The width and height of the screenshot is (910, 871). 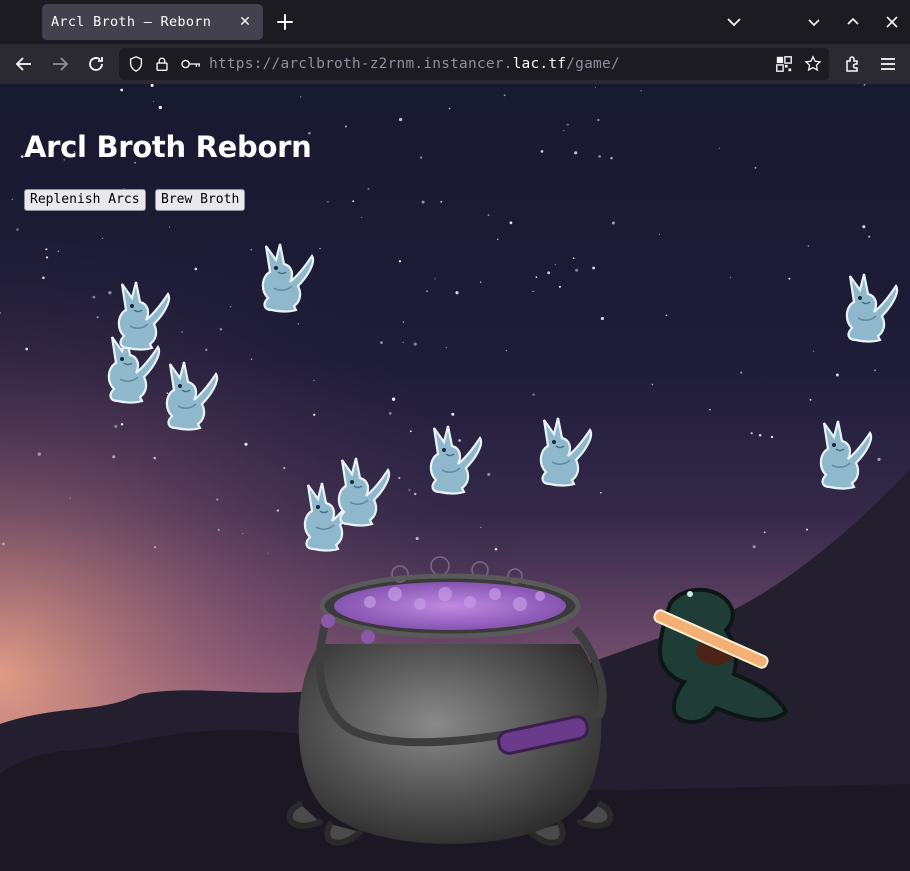 I want to click on bookmark-star-icon, so click(x=813, y=64).